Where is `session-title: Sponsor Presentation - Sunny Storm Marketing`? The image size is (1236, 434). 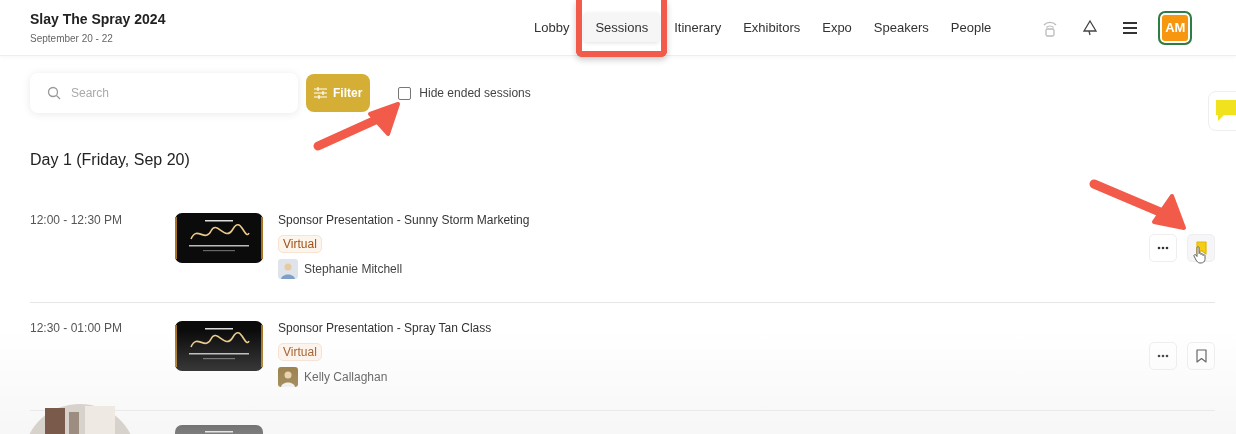 session-title: Sponsor Presentation - Sunny Storm Marketing is located at coordinates (404, 220).